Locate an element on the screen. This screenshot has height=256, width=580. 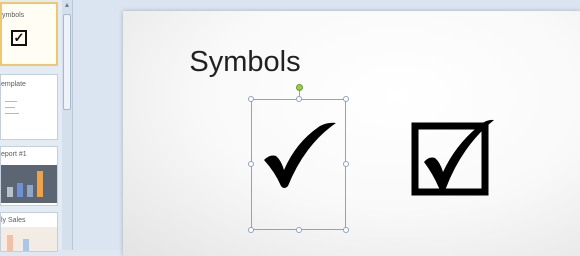
check-box-icon is located at coordinates (452, 157).